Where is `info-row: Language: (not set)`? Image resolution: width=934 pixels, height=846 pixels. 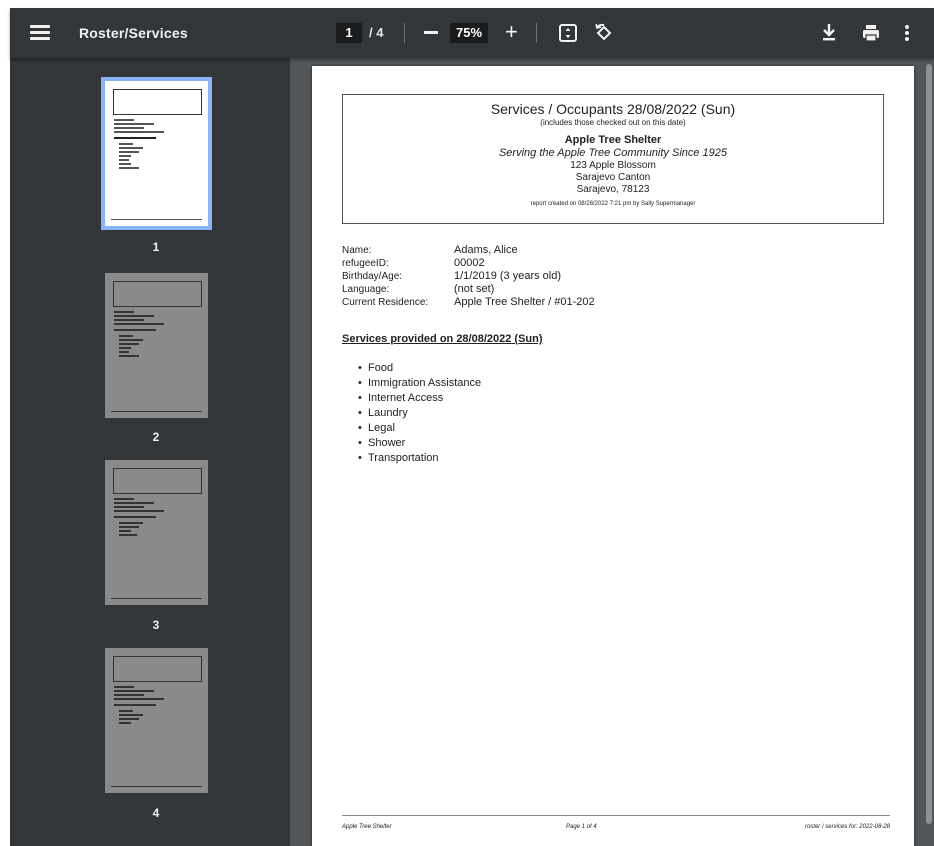 info-row: Language: (not set) is located at coordinates (468, 289).